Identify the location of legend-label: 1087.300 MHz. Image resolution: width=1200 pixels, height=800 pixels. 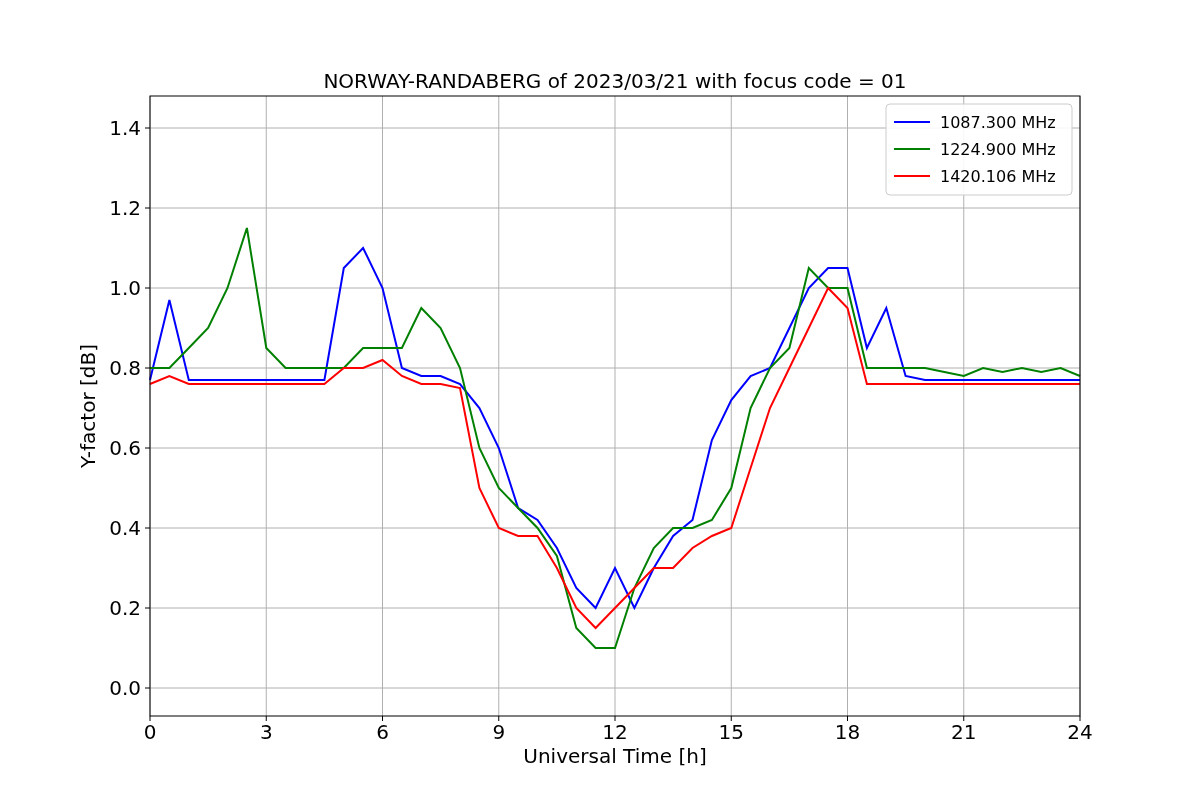
(998, 122).